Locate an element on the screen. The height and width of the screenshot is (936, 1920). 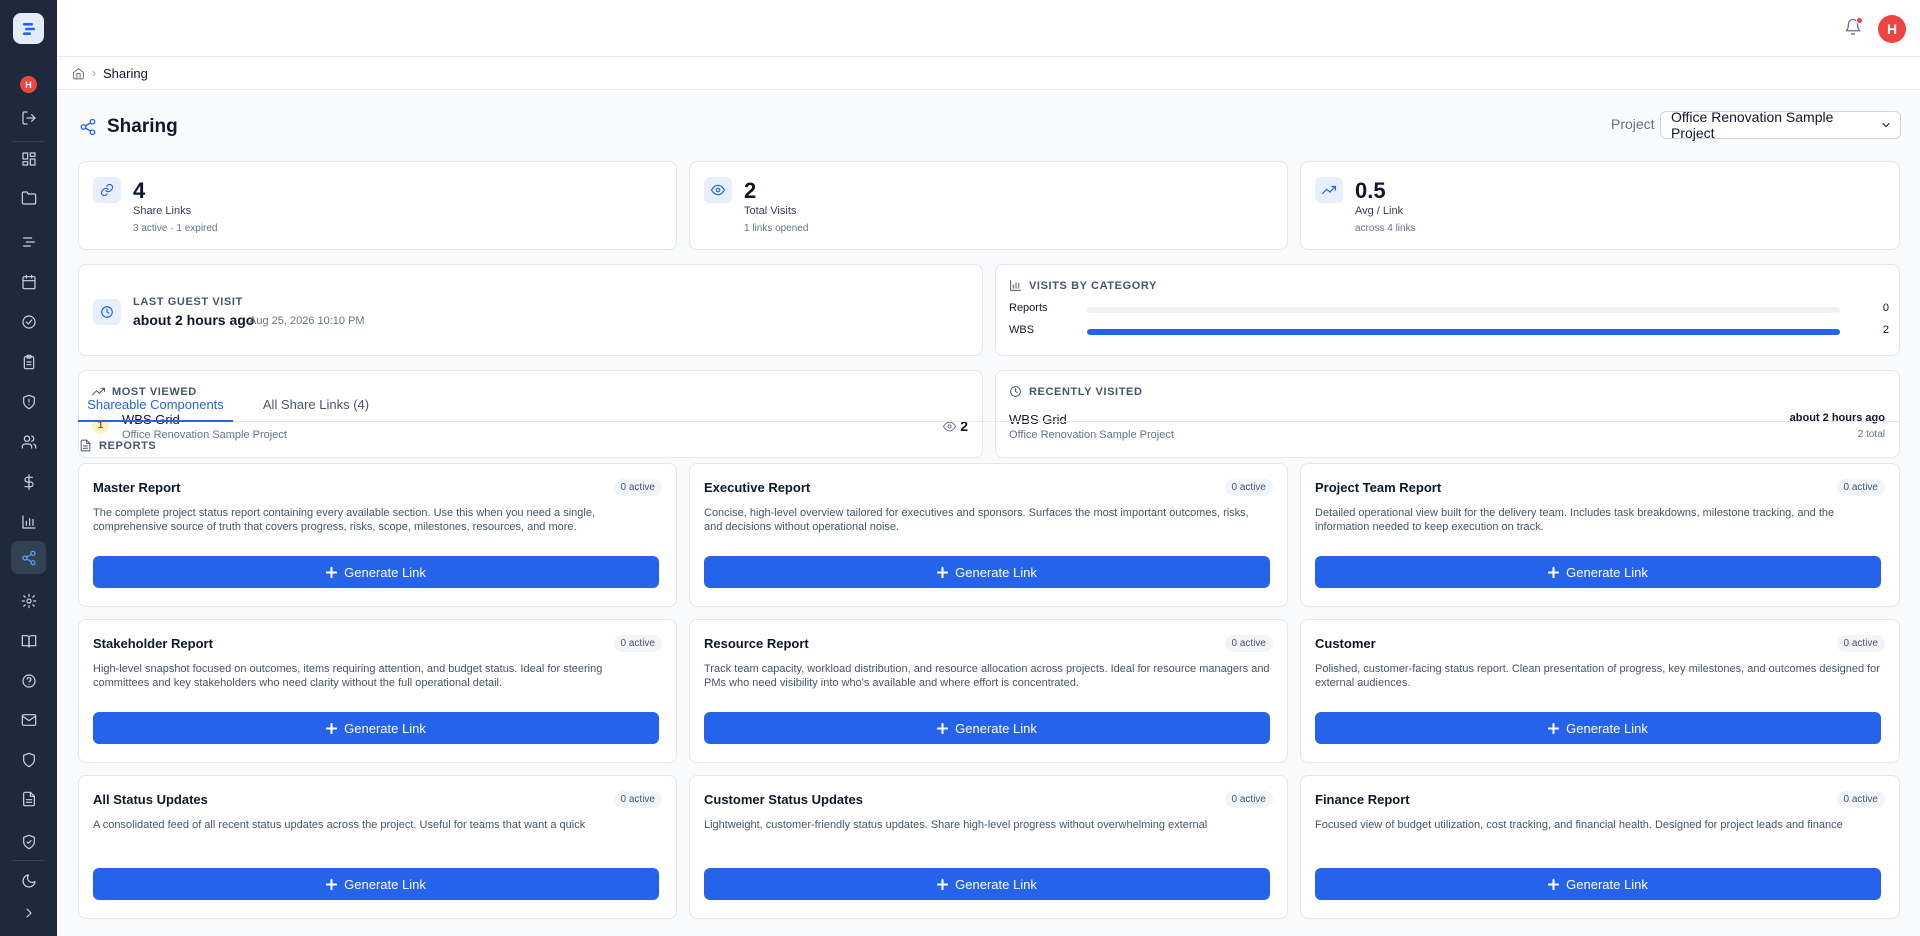
shield-check-icon is located at coordinates (28, 841).